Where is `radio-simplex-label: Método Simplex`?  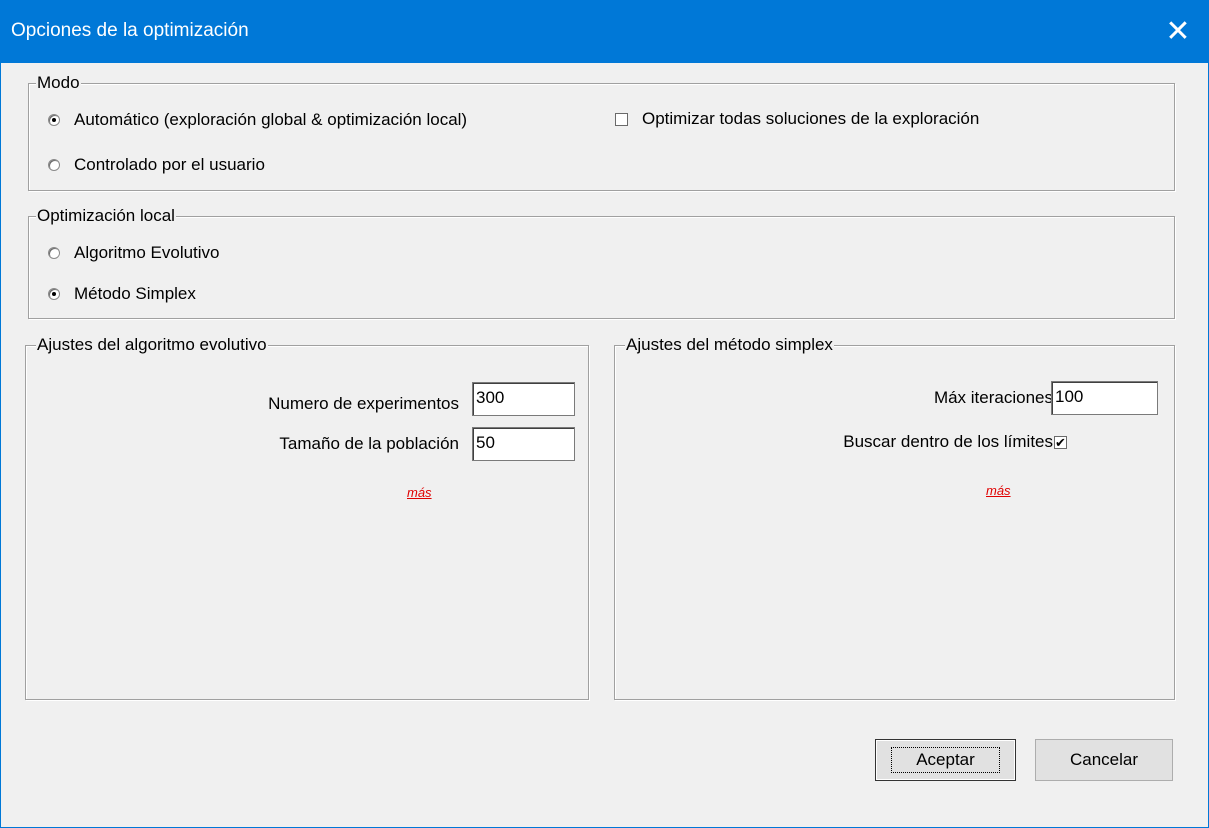
radio-simplex-label: Método Simplex is located at coordinates (135, 293).